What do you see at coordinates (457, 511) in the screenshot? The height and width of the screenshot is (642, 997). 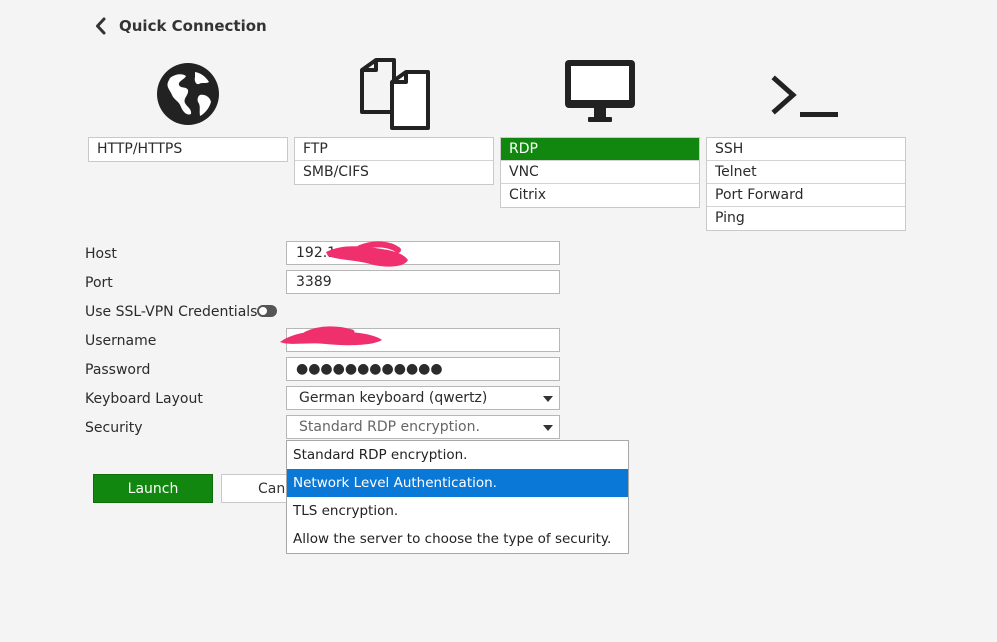 I see `security-option-tls: TLS encryption.` at bounding box center [457, 511].